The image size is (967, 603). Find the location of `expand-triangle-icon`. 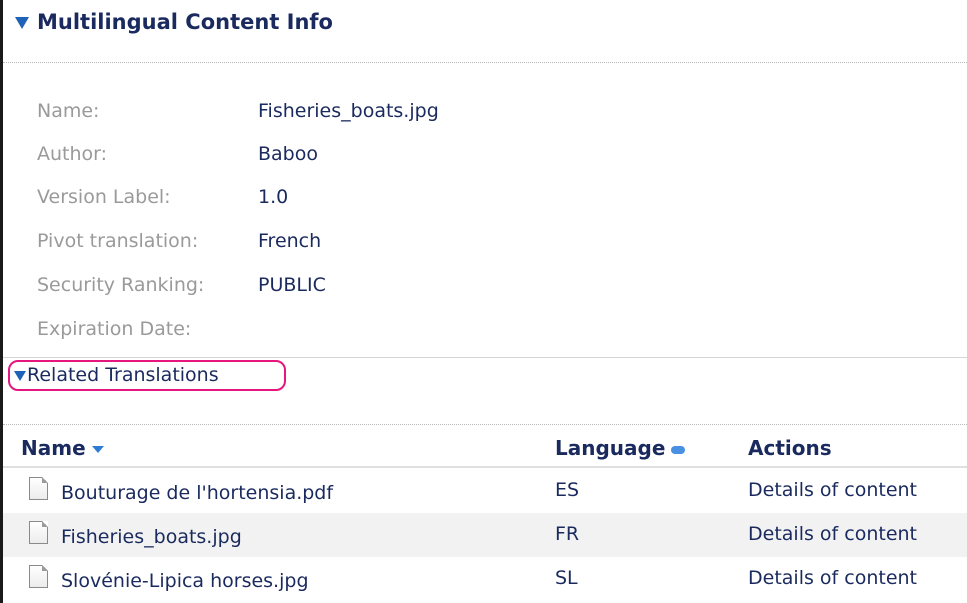

expand-triangle-icon is located at coordinates (20, 376).